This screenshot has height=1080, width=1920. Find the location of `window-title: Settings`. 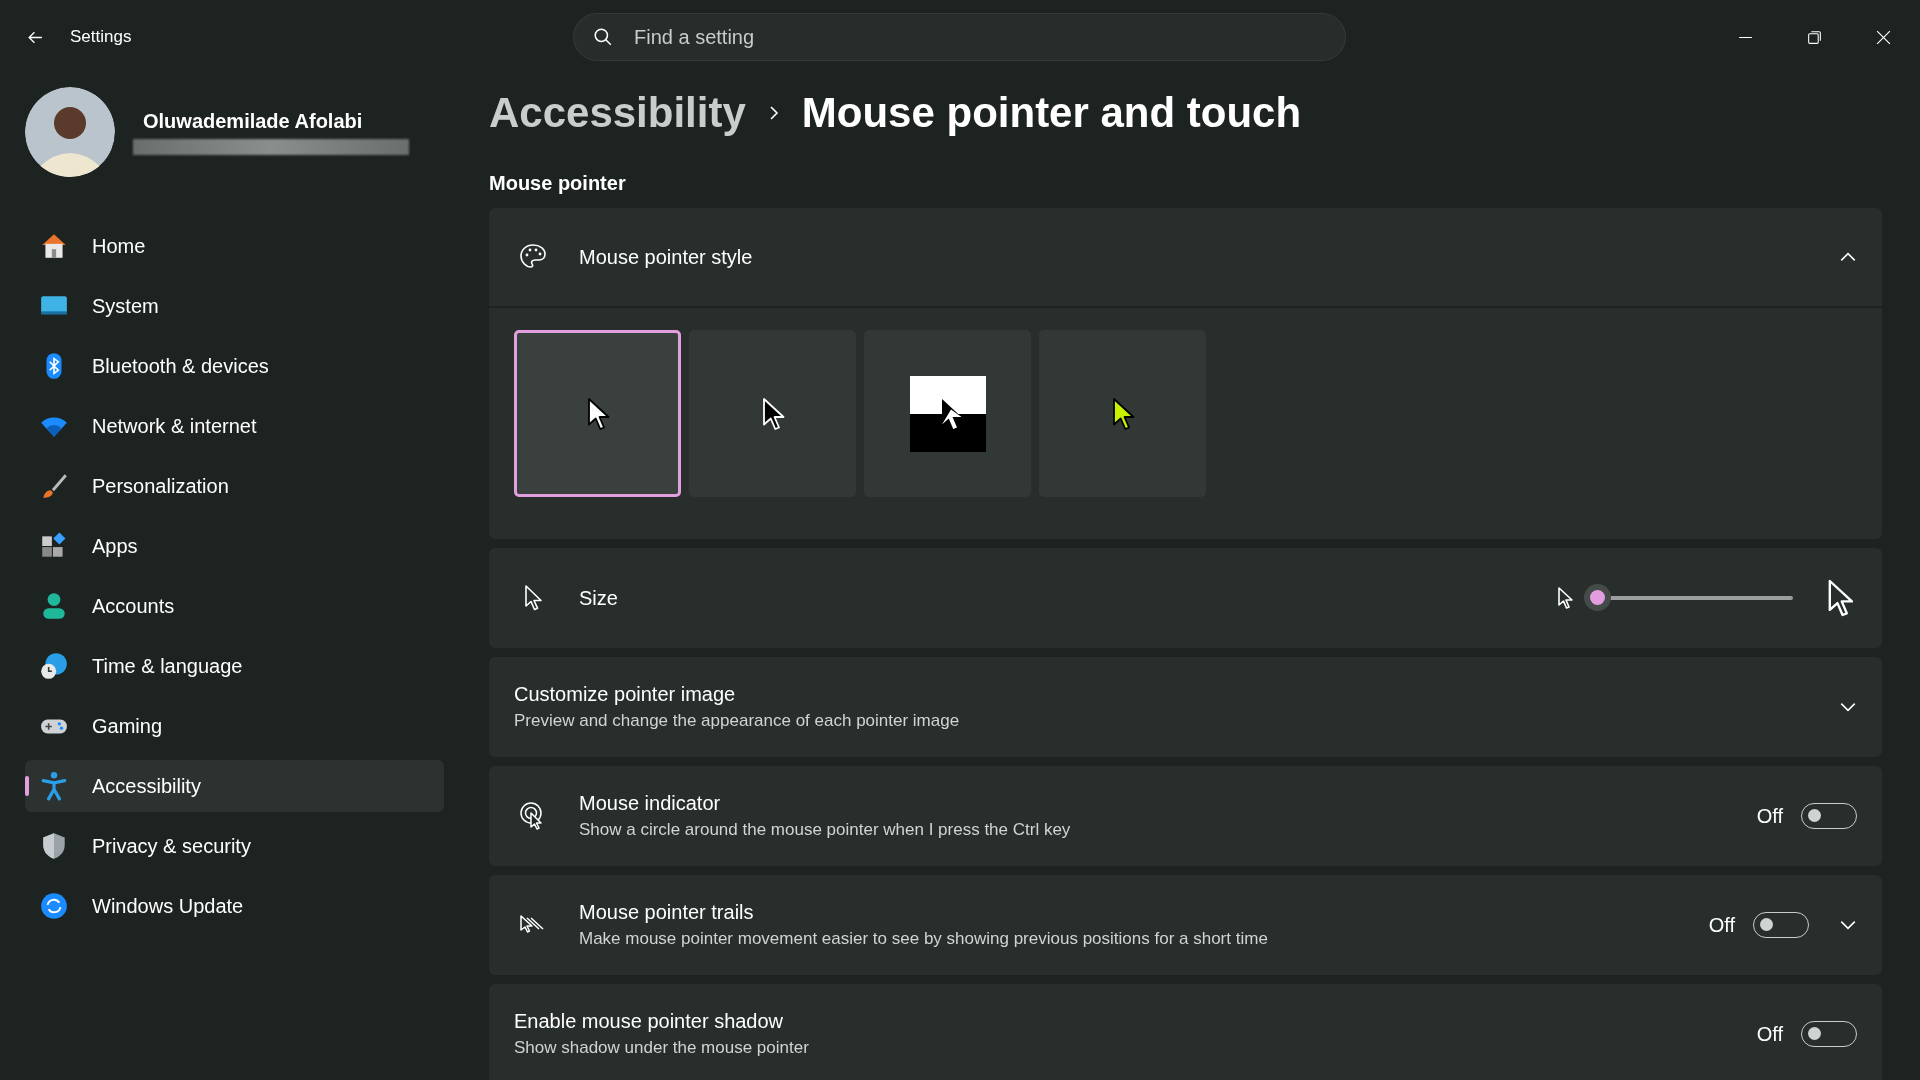

window-title: Settings is located at coordinates (101, 37).